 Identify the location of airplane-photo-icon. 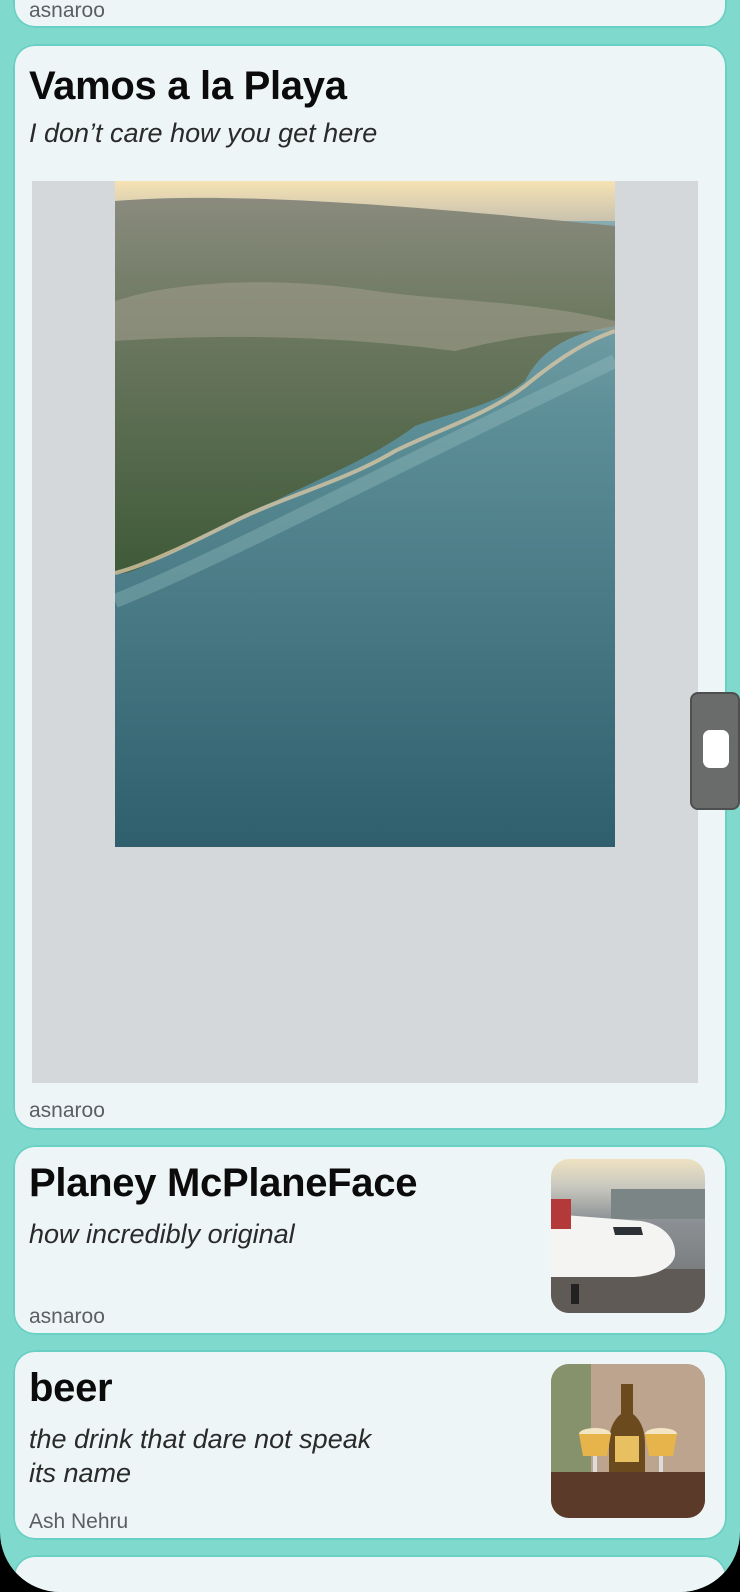
(628, 1236).